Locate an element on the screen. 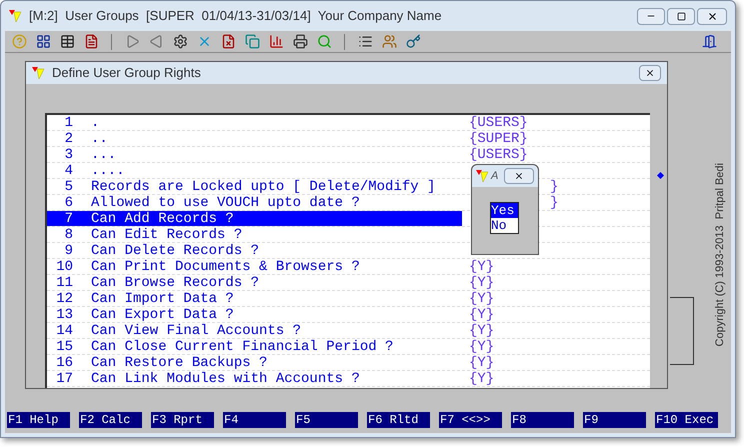  function-key: F9 is located at coordinates (614, 420).